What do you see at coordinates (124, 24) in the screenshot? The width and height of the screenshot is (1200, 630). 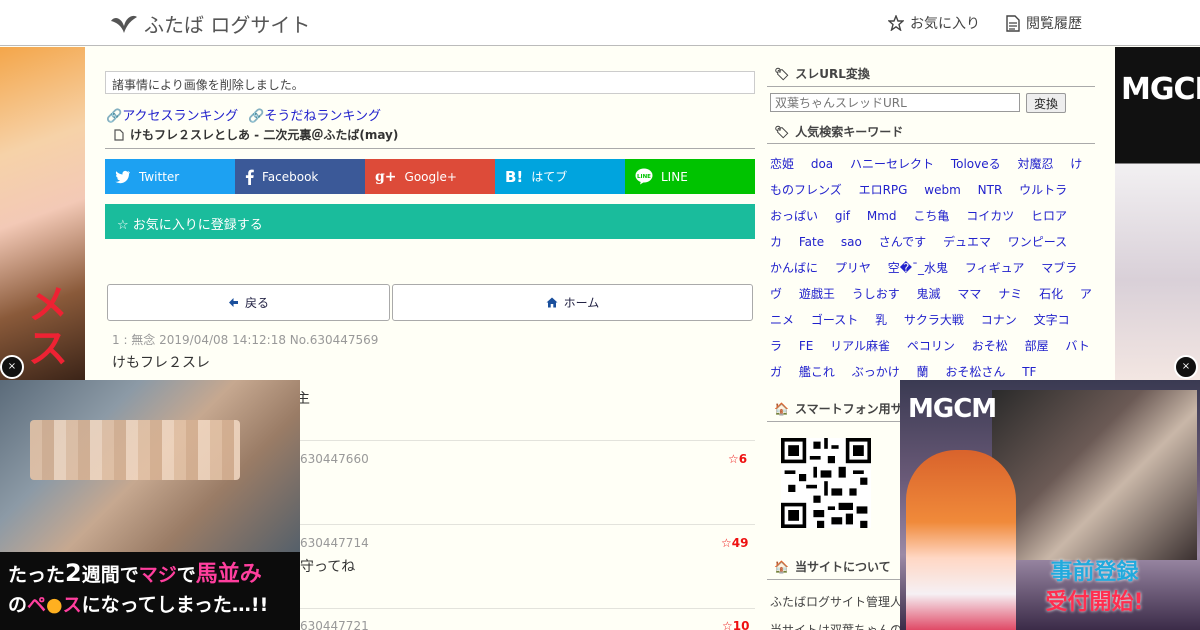 I see `leaf-icon` at bounding box center [124, 24].